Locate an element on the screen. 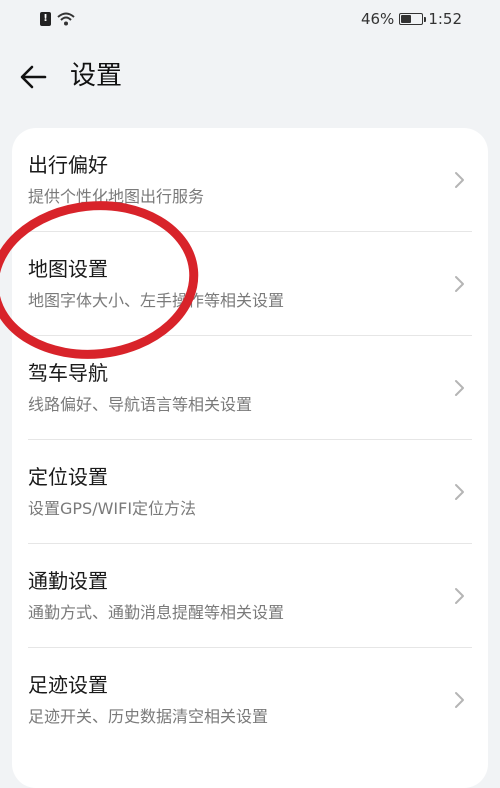 This screenshot has width=500, height=788. settings-item-subtitle: 足迹开关、历史数据清空相关设置 is located at coordinates (148, 716).